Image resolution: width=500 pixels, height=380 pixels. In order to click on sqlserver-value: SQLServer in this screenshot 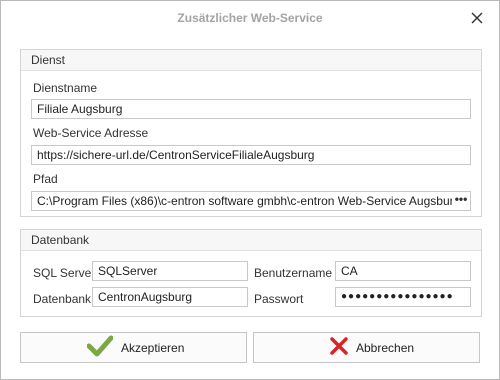, I will do `click(128, 271)`.